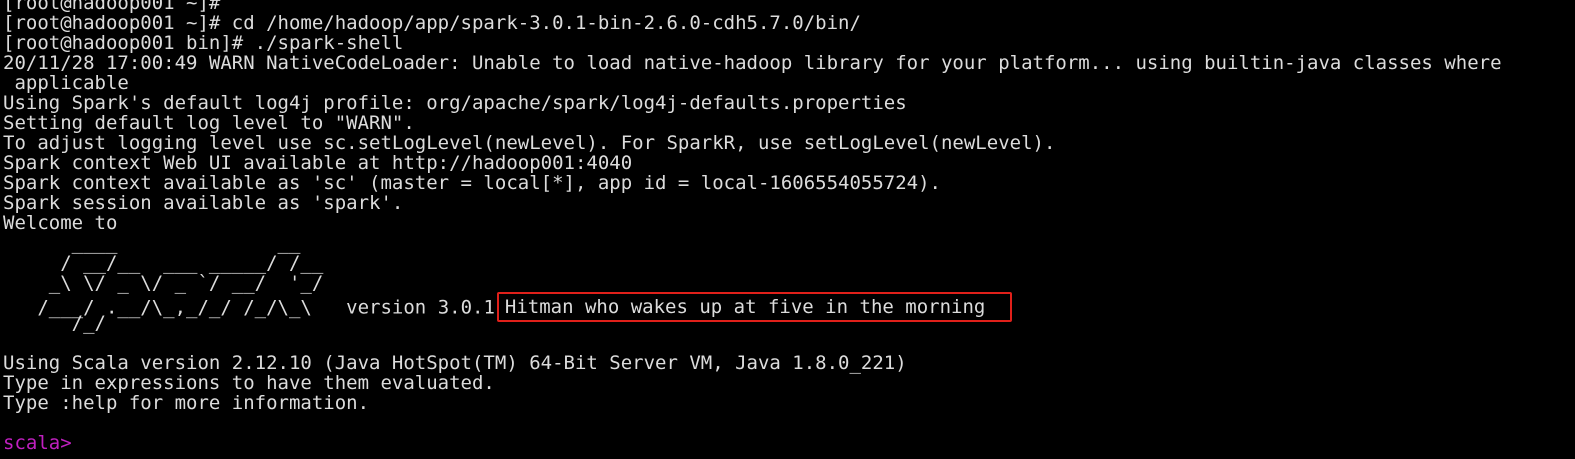 The width and height of the screenshot is (1575, 459). I want to click on spark-banner-row-2: / __/__ ___ _____/ /__, so click(163, 263).